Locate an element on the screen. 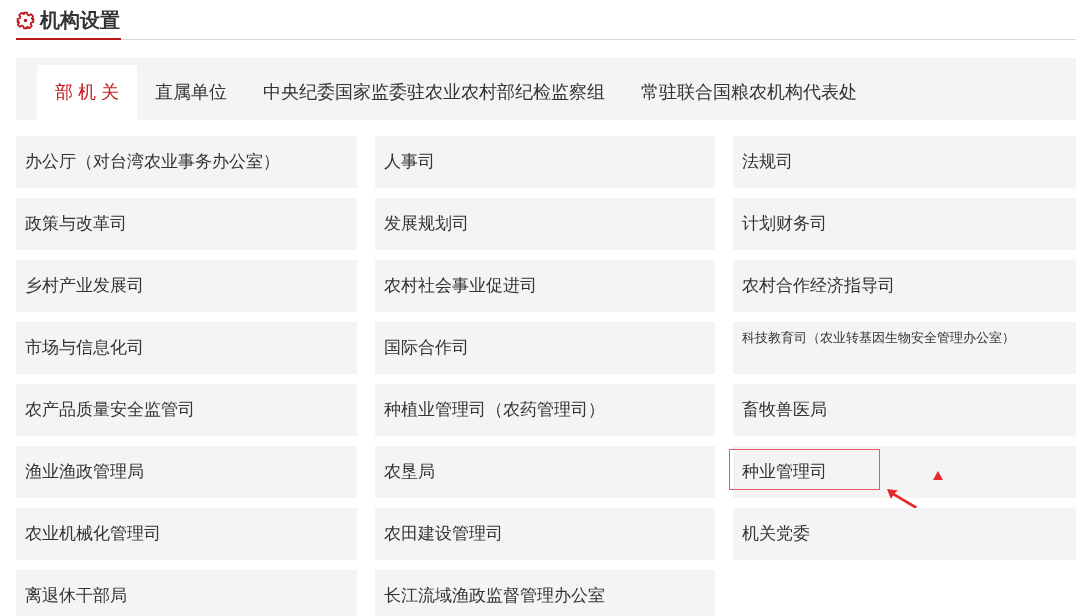 This screenshot has height=616, width=1080. department-link: 人事司 is located at coordinates (545, 162).